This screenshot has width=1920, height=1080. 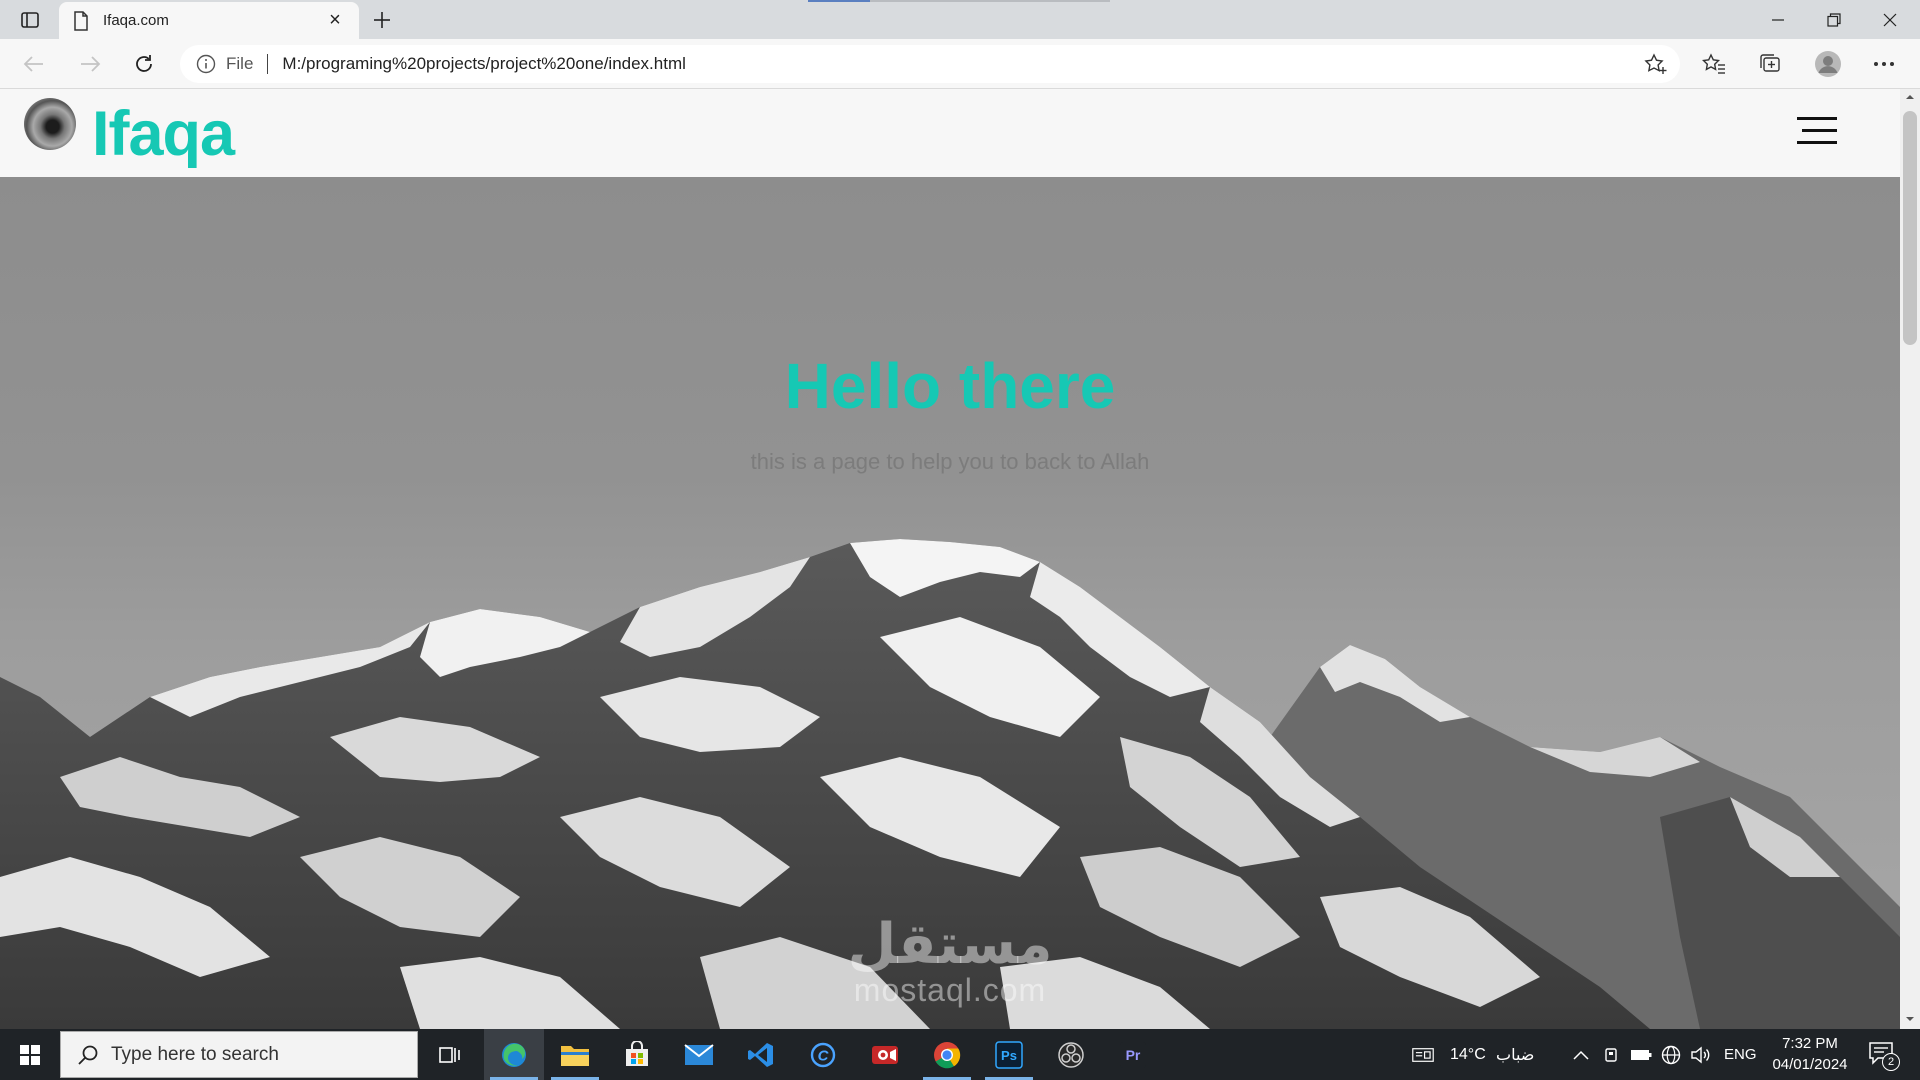 I want to click on tab-title: Ifaqa.com, so click(x=136, y=20).